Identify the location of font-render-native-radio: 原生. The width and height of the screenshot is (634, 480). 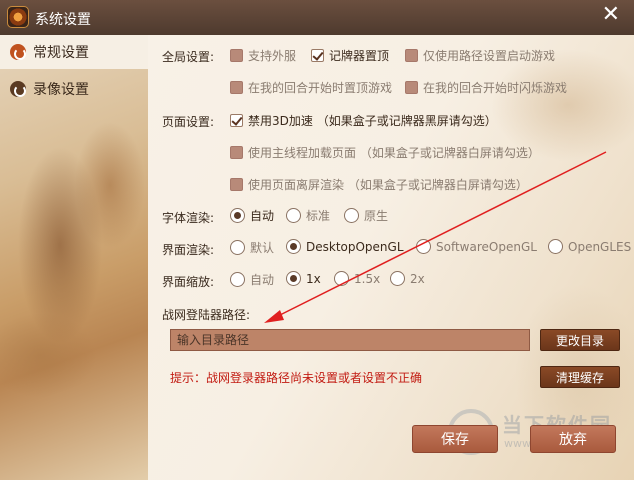
(366, 215).